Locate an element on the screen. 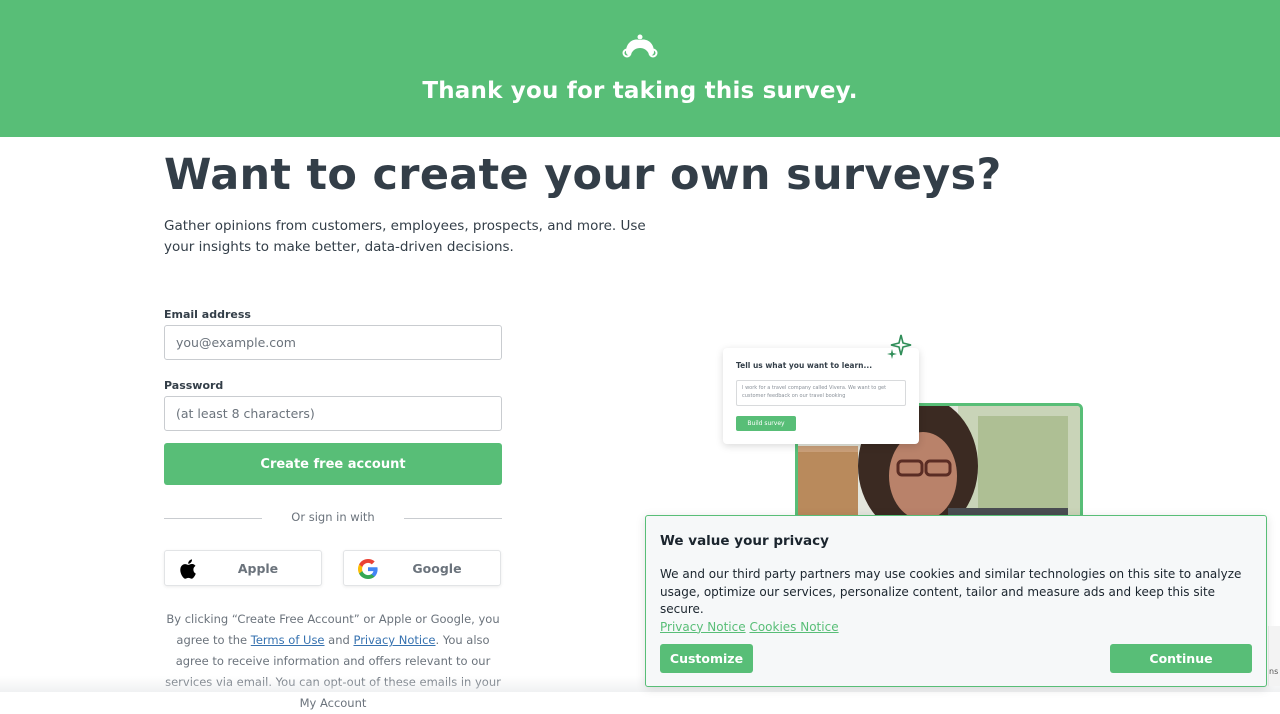  email-label: Email address is located at coordinates (207, 314).